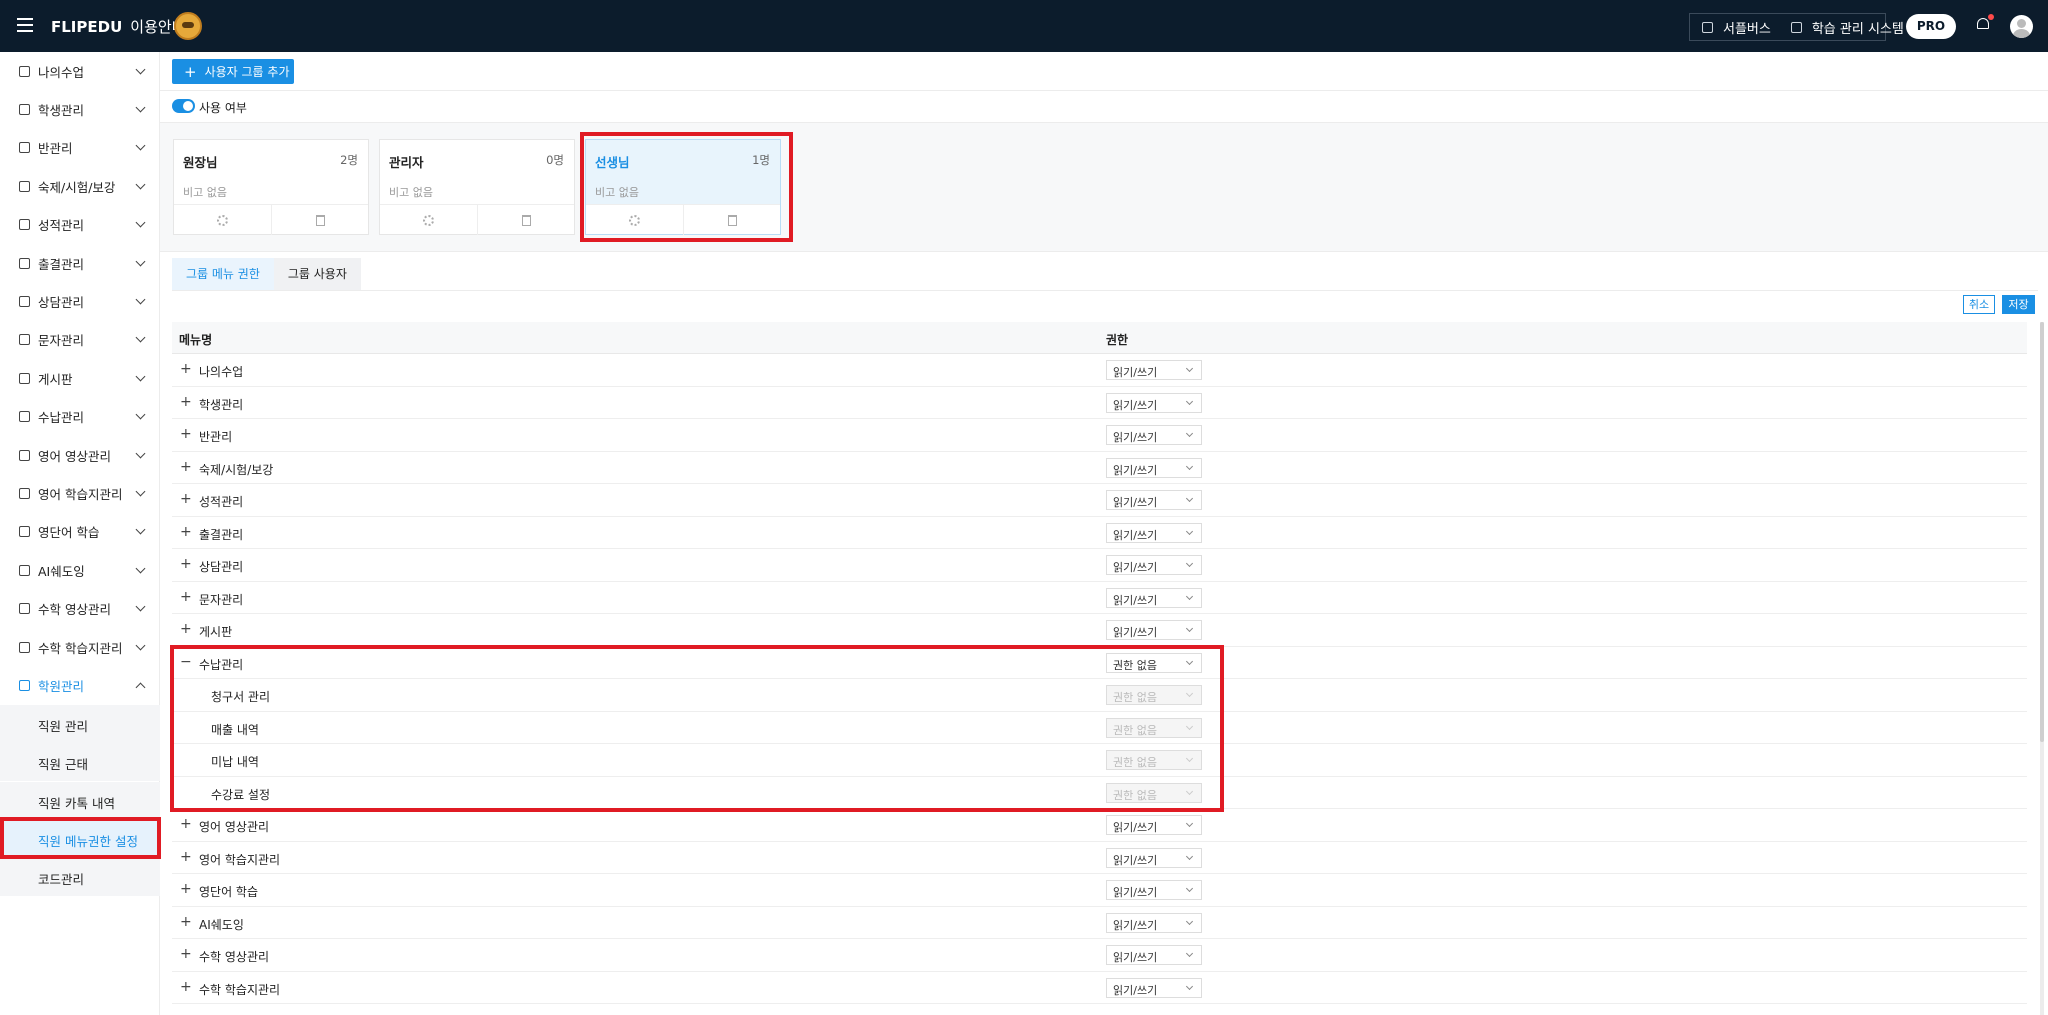 Image resolution: width=2048 pixels, height=1015 pixels. Describe the element at coordinates (1736, 27) in the screenshot. I see `supple-bus-link: 서플버스` at that location.